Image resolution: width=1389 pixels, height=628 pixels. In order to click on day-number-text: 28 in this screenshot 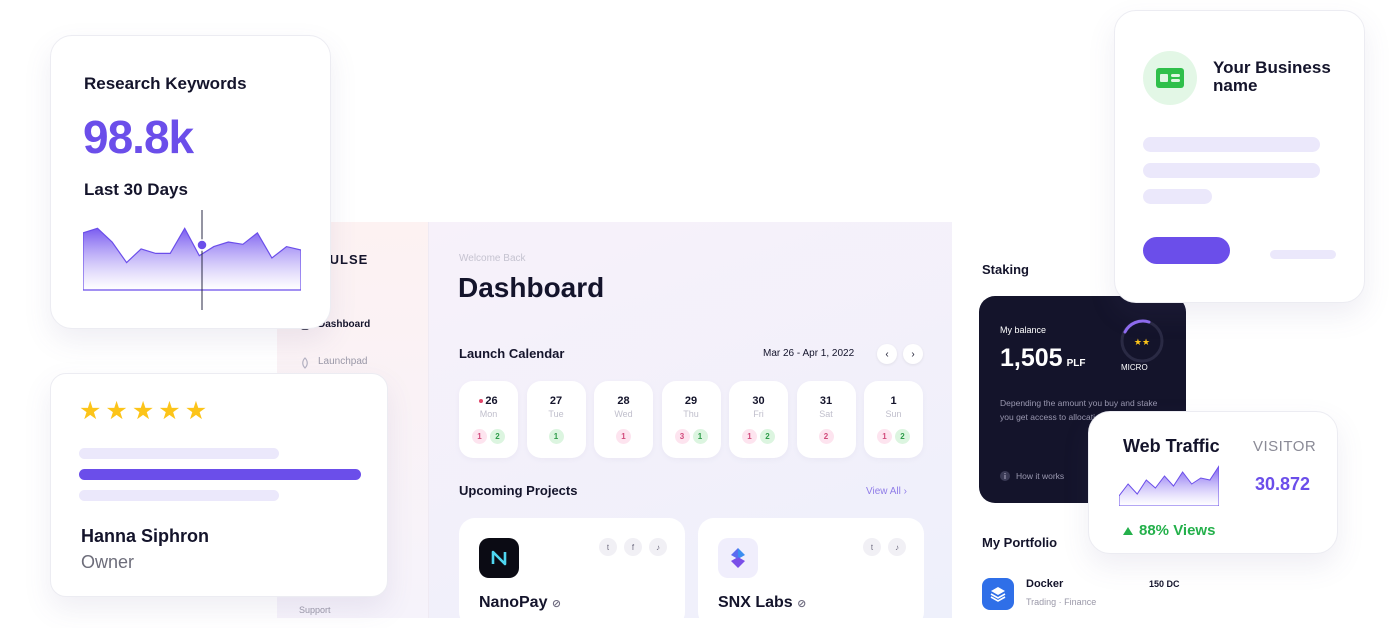, I will do `click(623, 401)`.